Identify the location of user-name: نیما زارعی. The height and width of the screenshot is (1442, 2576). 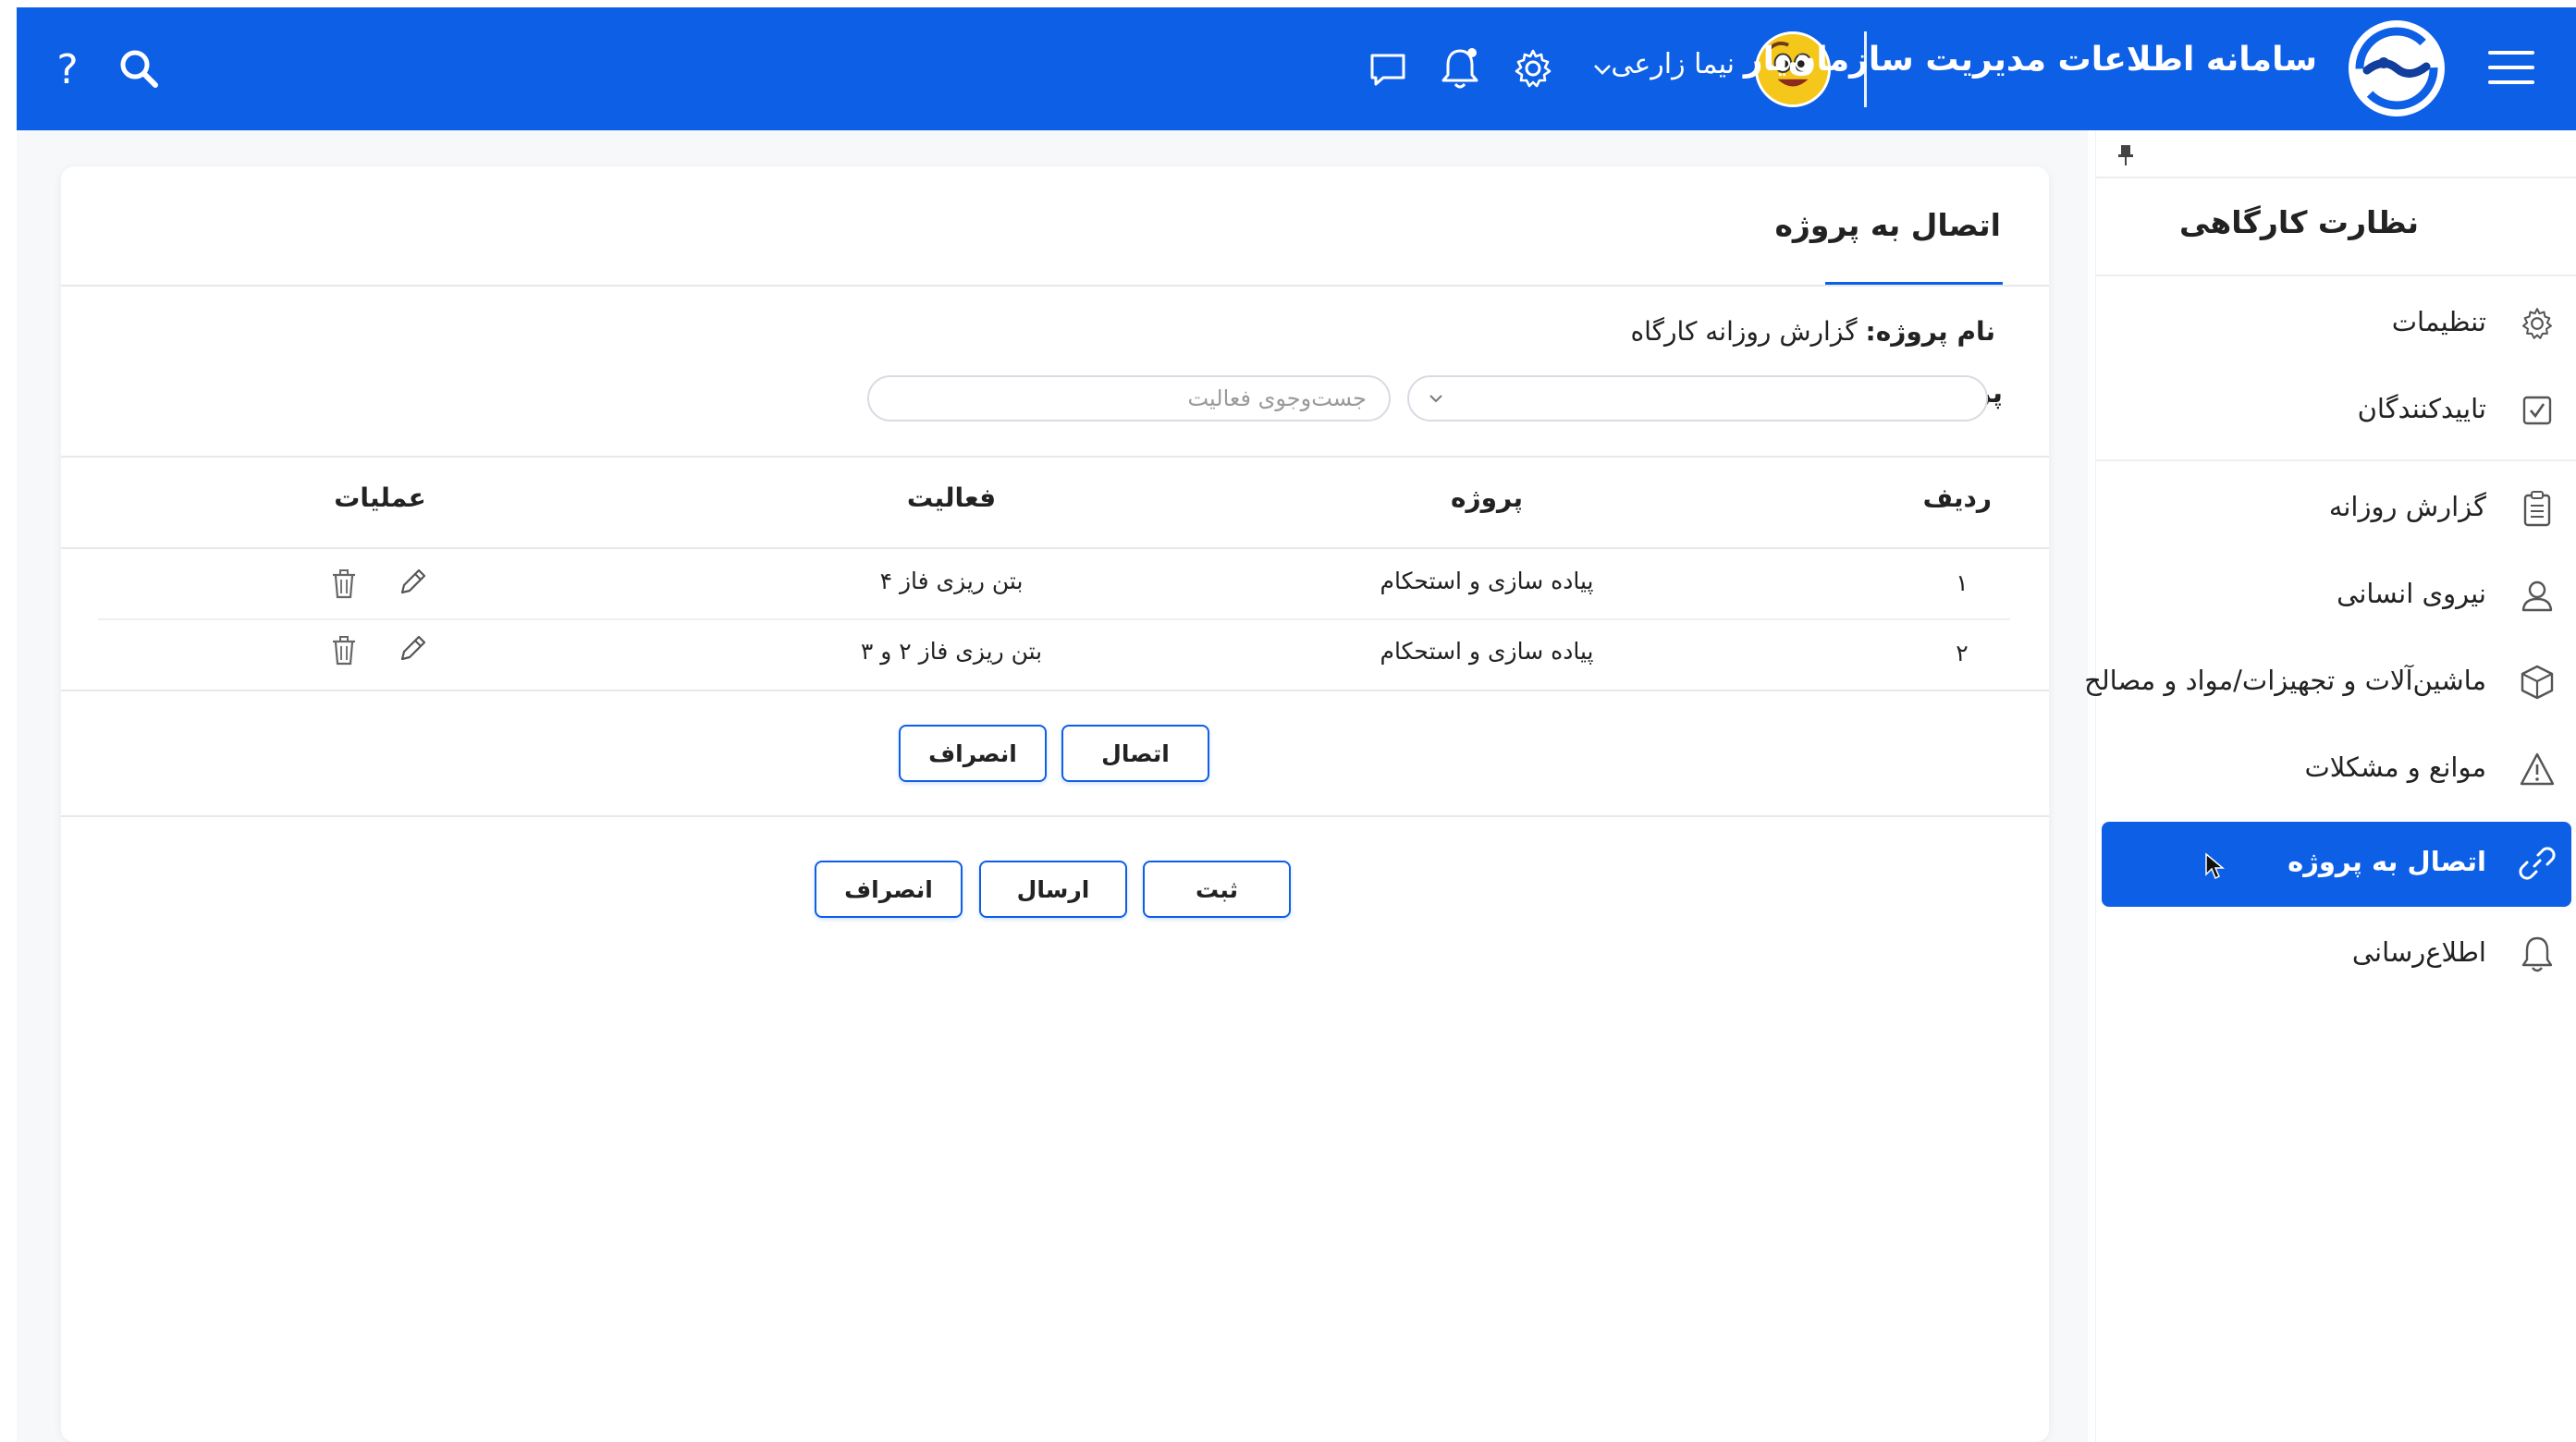
(1673, 64).